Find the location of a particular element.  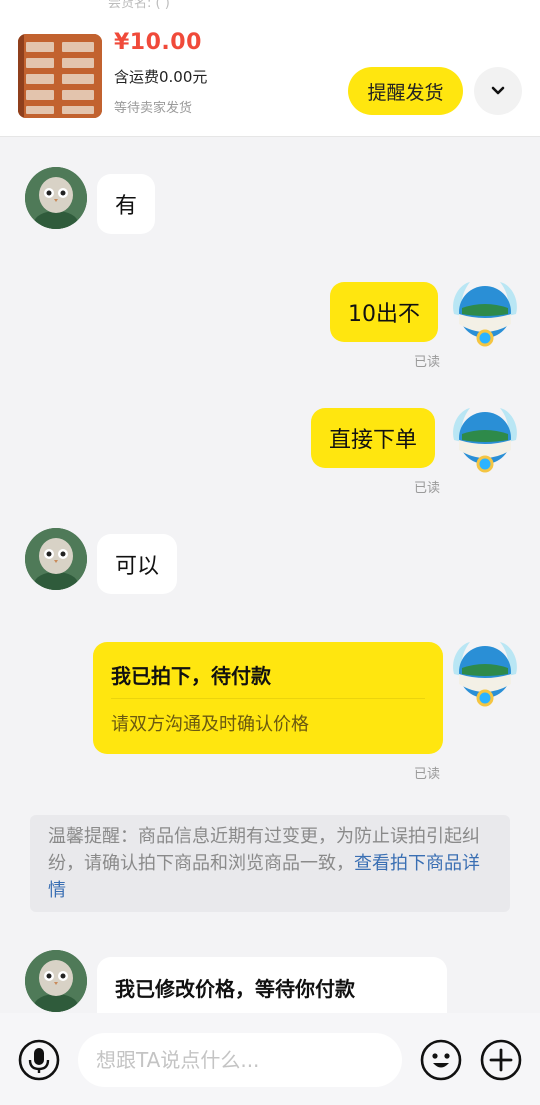

message-text: 可以 is located at coordinates (137, 566).